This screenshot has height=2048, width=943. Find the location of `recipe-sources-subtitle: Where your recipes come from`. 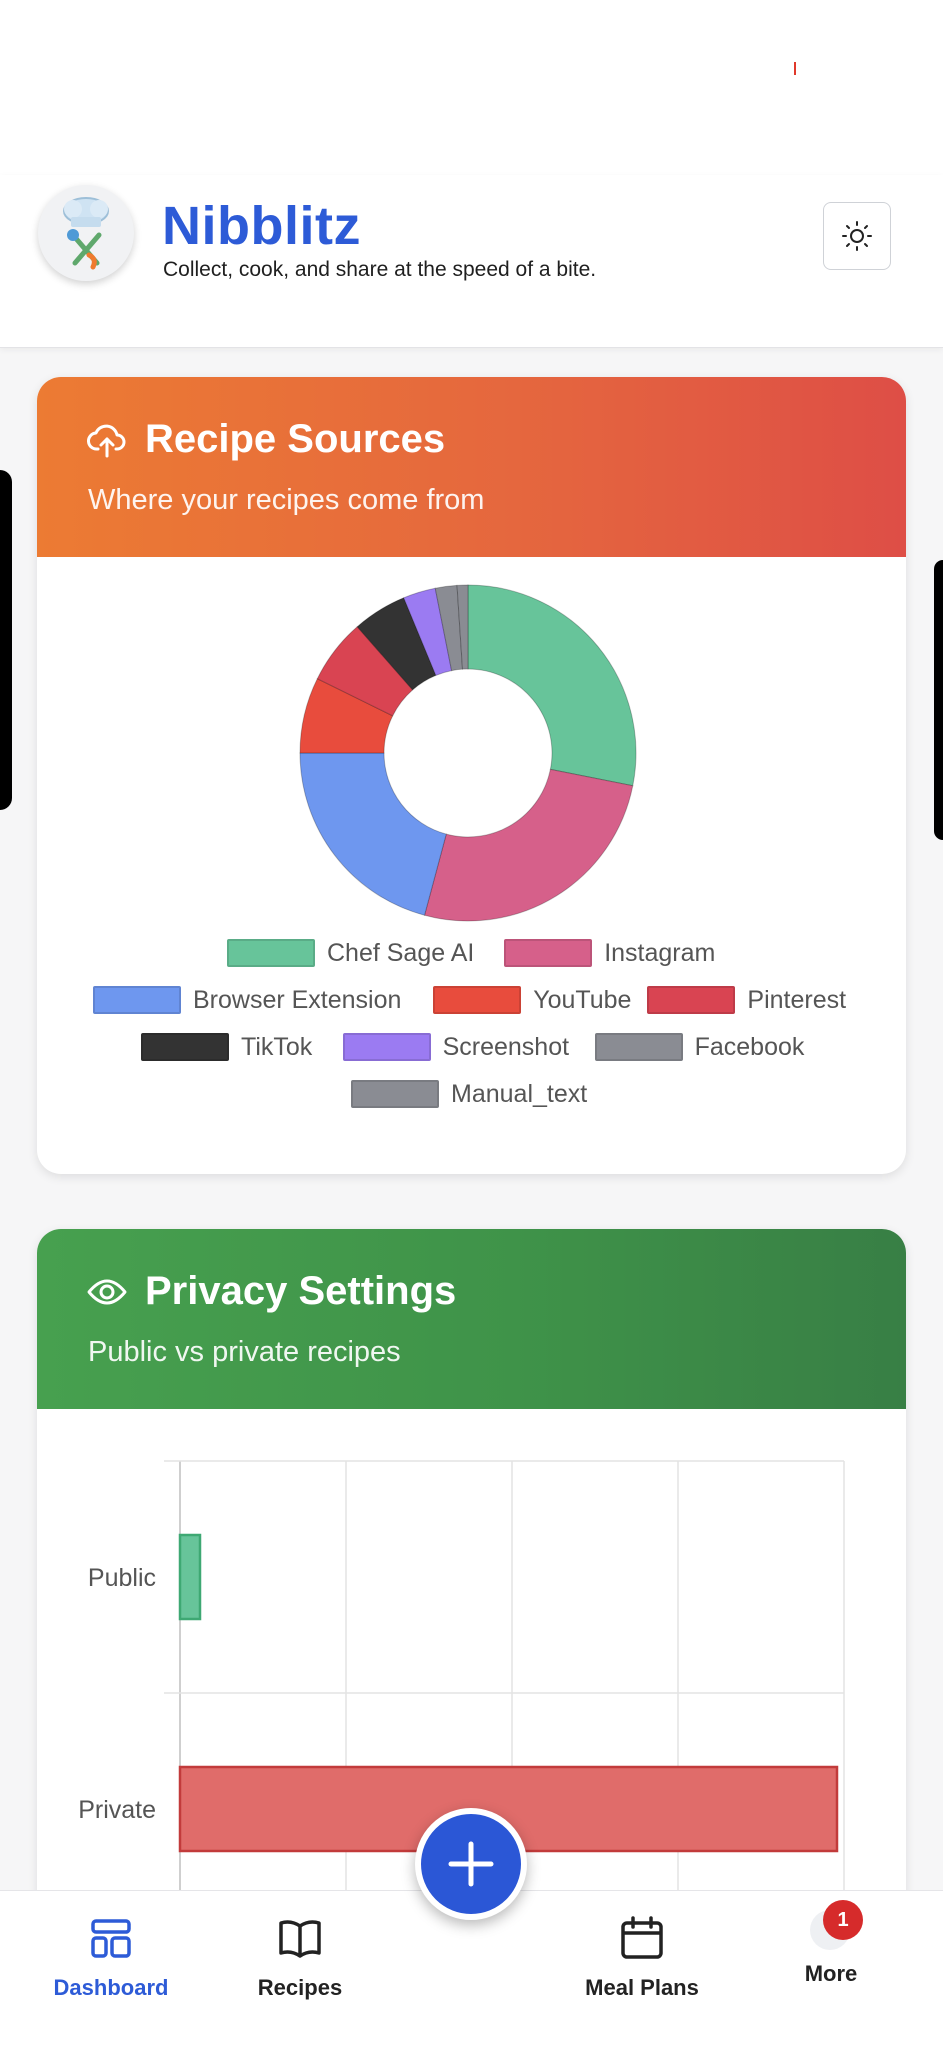

recipe-sources-subtitle: Where your recipes come from is located at coordinates (286, 500).